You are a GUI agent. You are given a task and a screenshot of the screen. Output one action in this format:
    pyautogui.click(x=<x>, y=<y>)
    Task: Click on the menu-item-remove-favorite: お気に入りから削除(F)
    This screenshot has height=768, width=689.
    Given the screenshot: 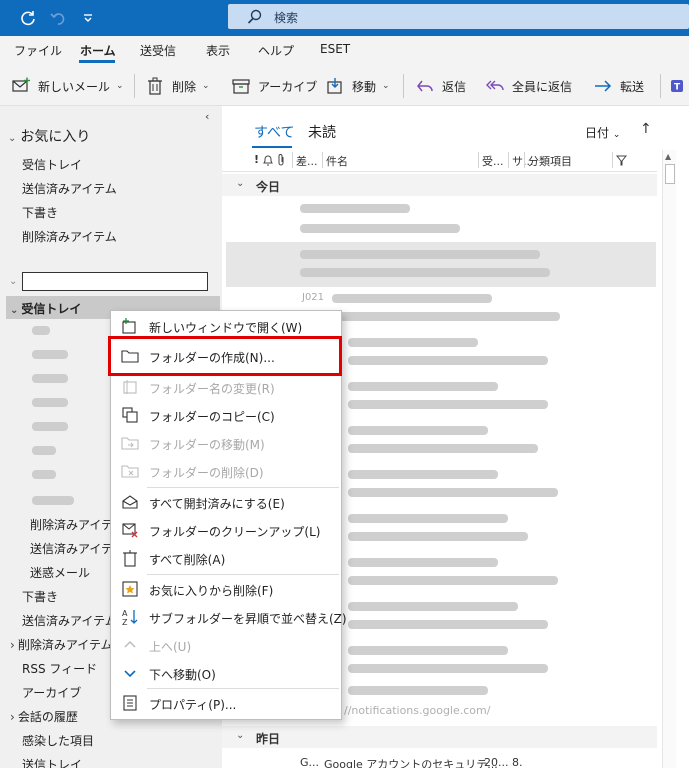 What is the action you would take?
    pyautogui.click(x=226, y=589)
    